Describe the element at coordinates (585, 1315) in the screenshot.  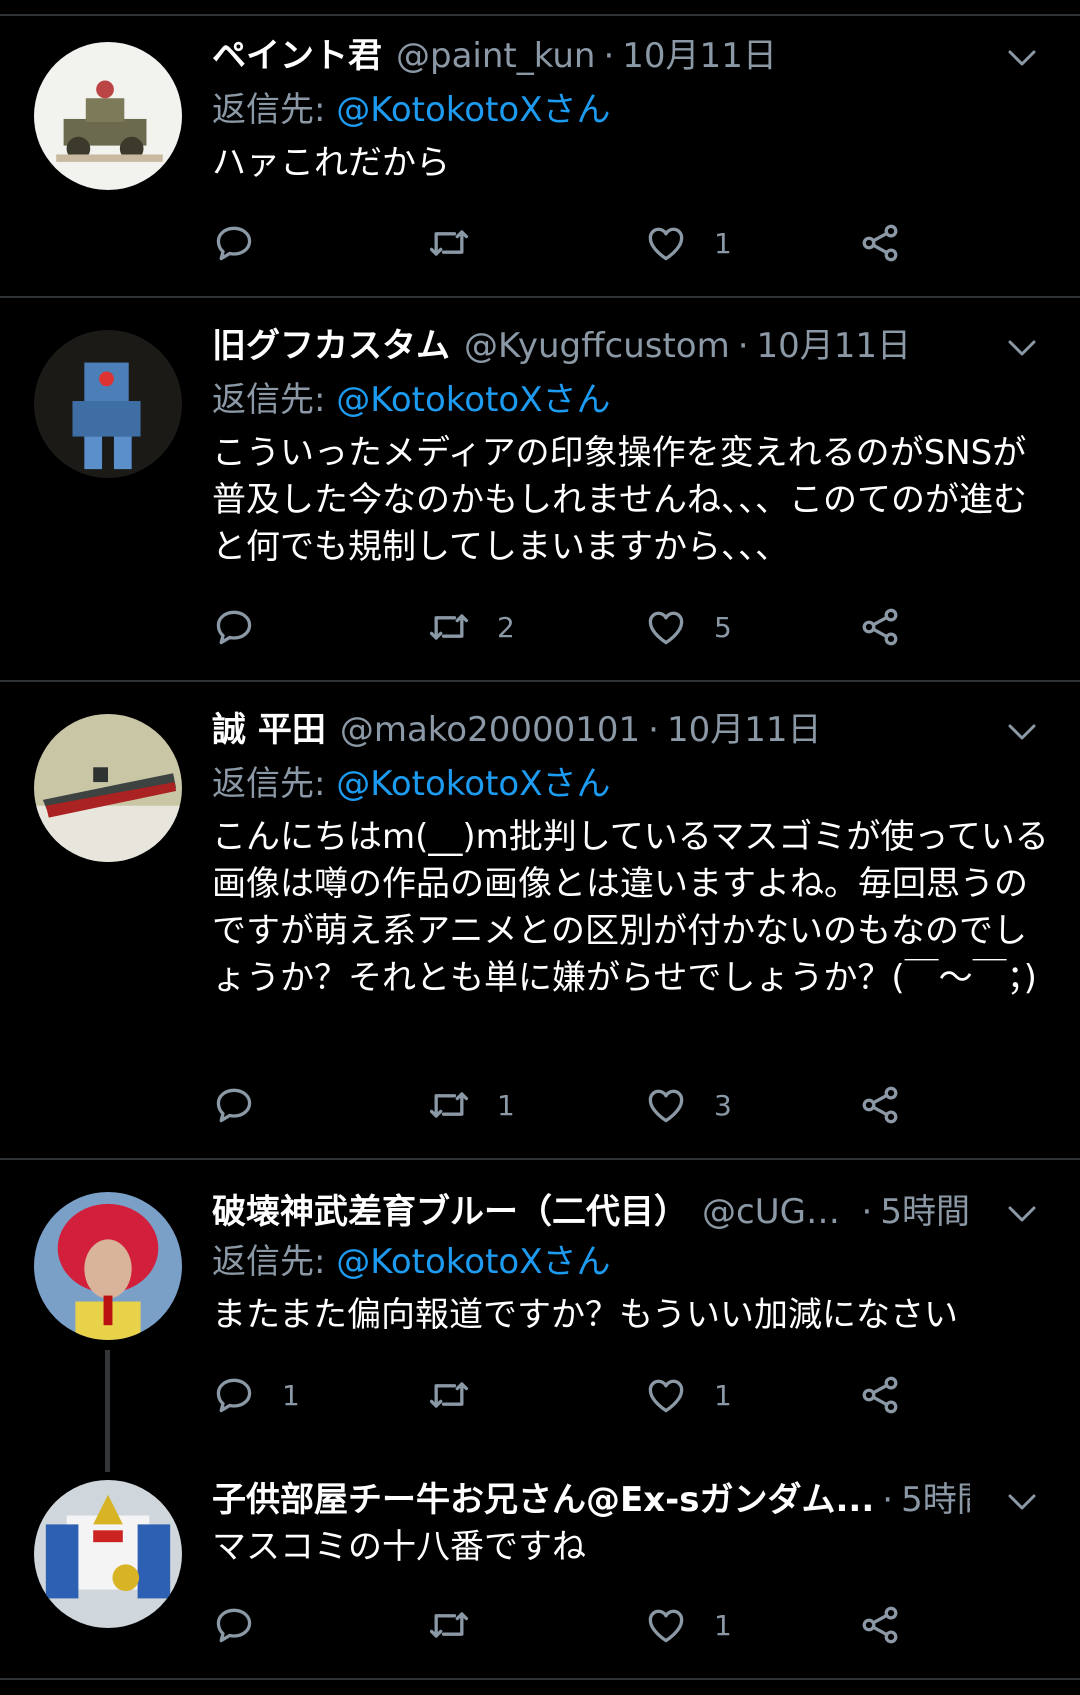
I see `tweet-text: またまた偏向報道ですか？もういい加減になさい` at that location.